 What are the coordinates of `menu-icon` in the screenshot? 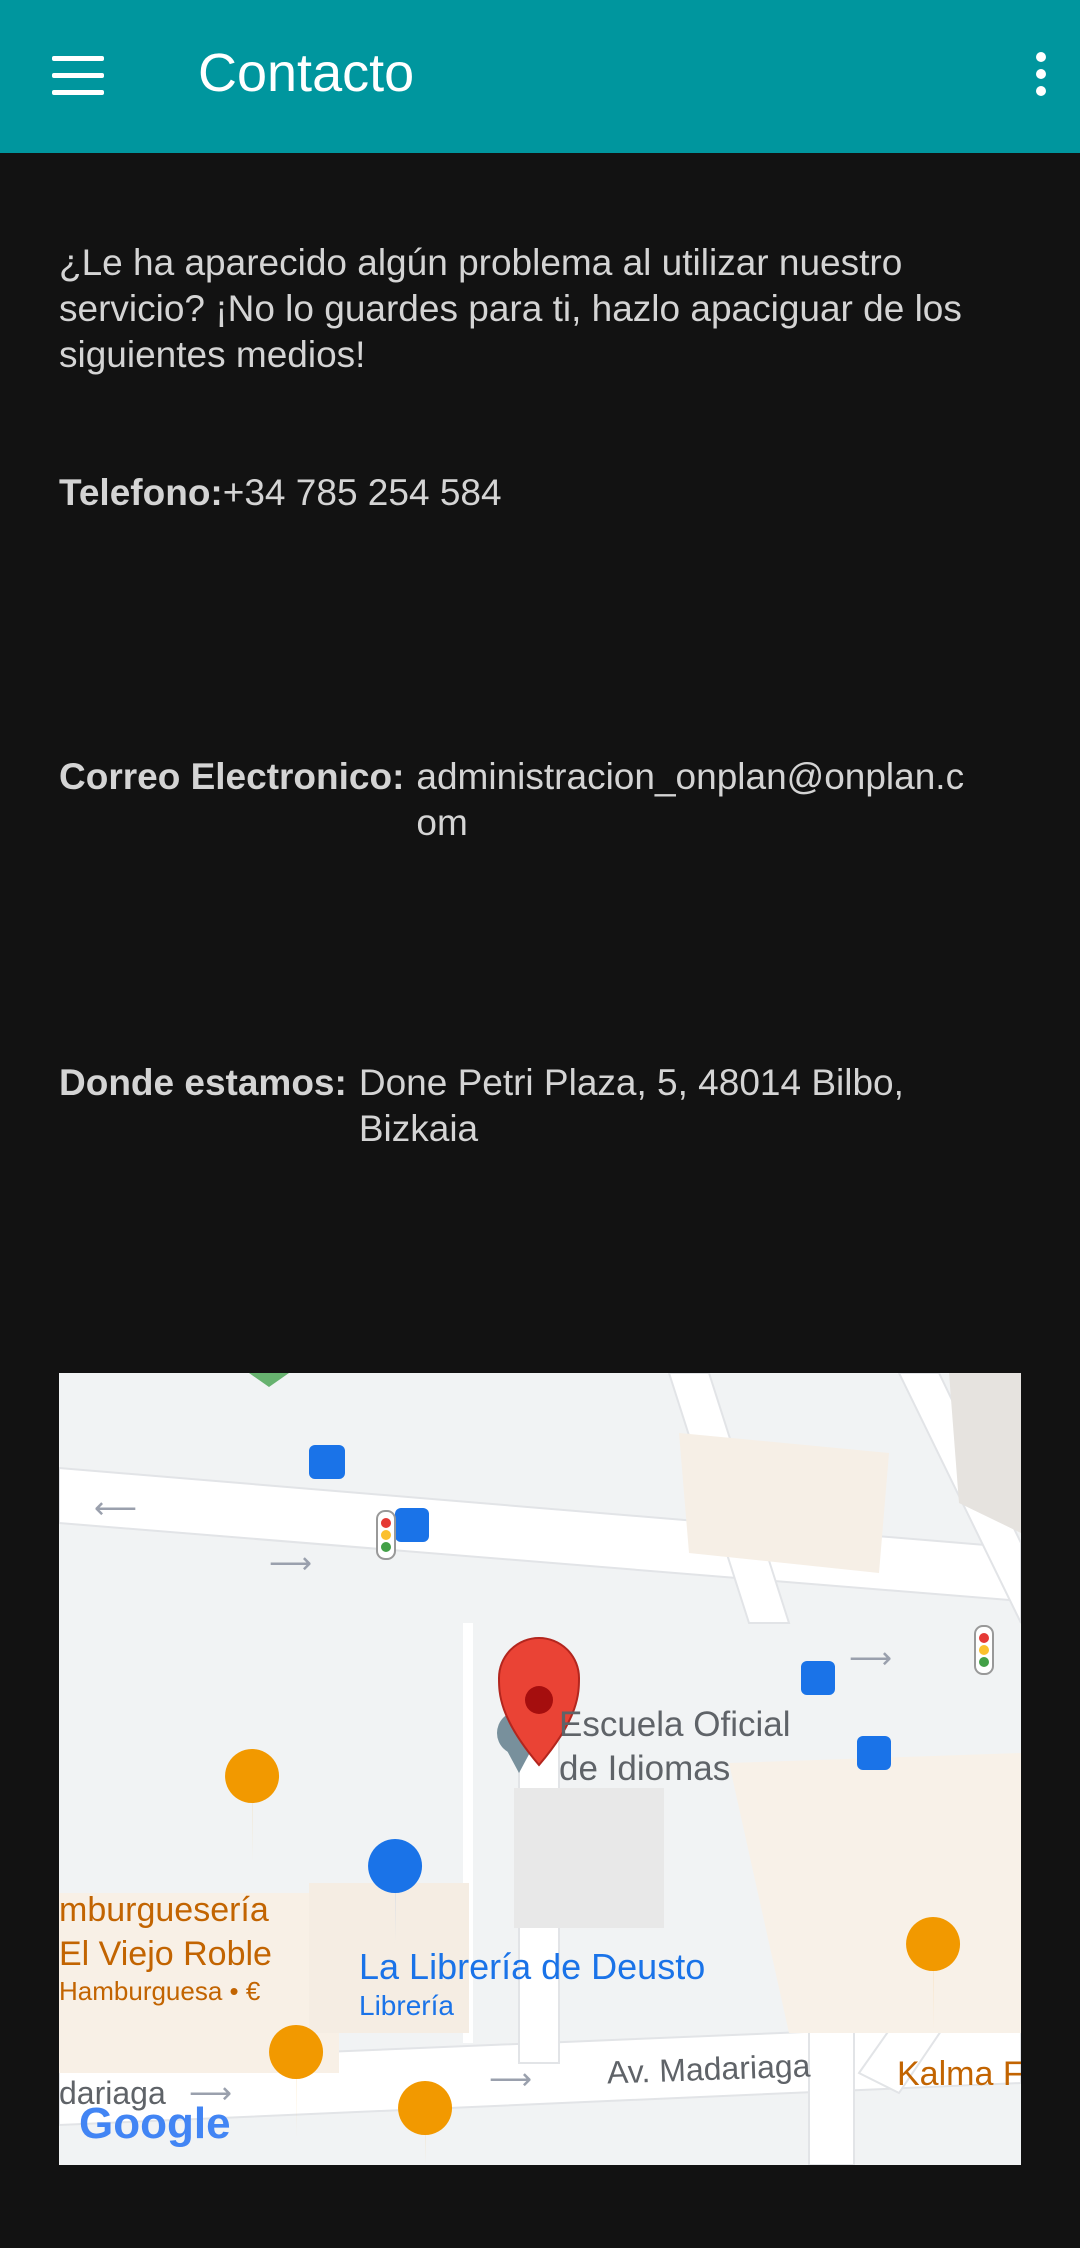 It's located at (78, 76).